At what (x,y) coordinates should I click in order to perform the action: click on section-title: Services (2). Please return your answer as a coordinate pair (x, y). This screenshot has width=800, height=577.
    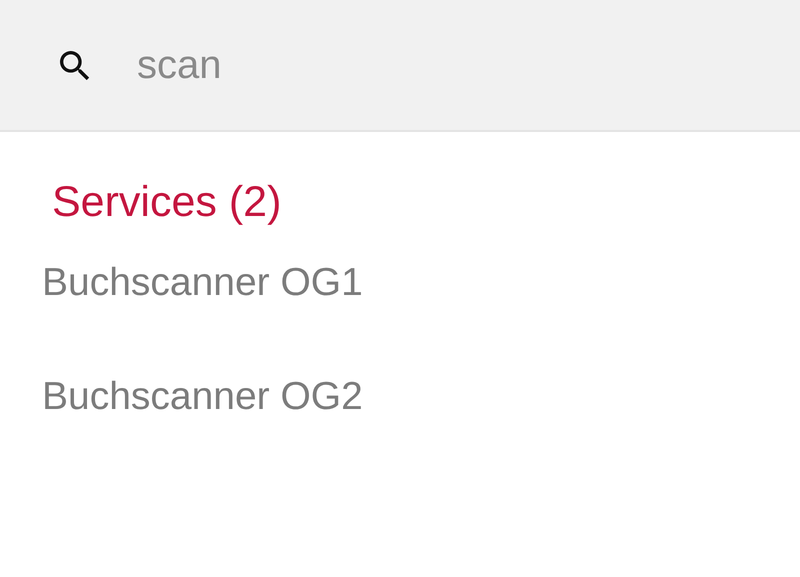
    Looking at the image, I should click on (167, 202).